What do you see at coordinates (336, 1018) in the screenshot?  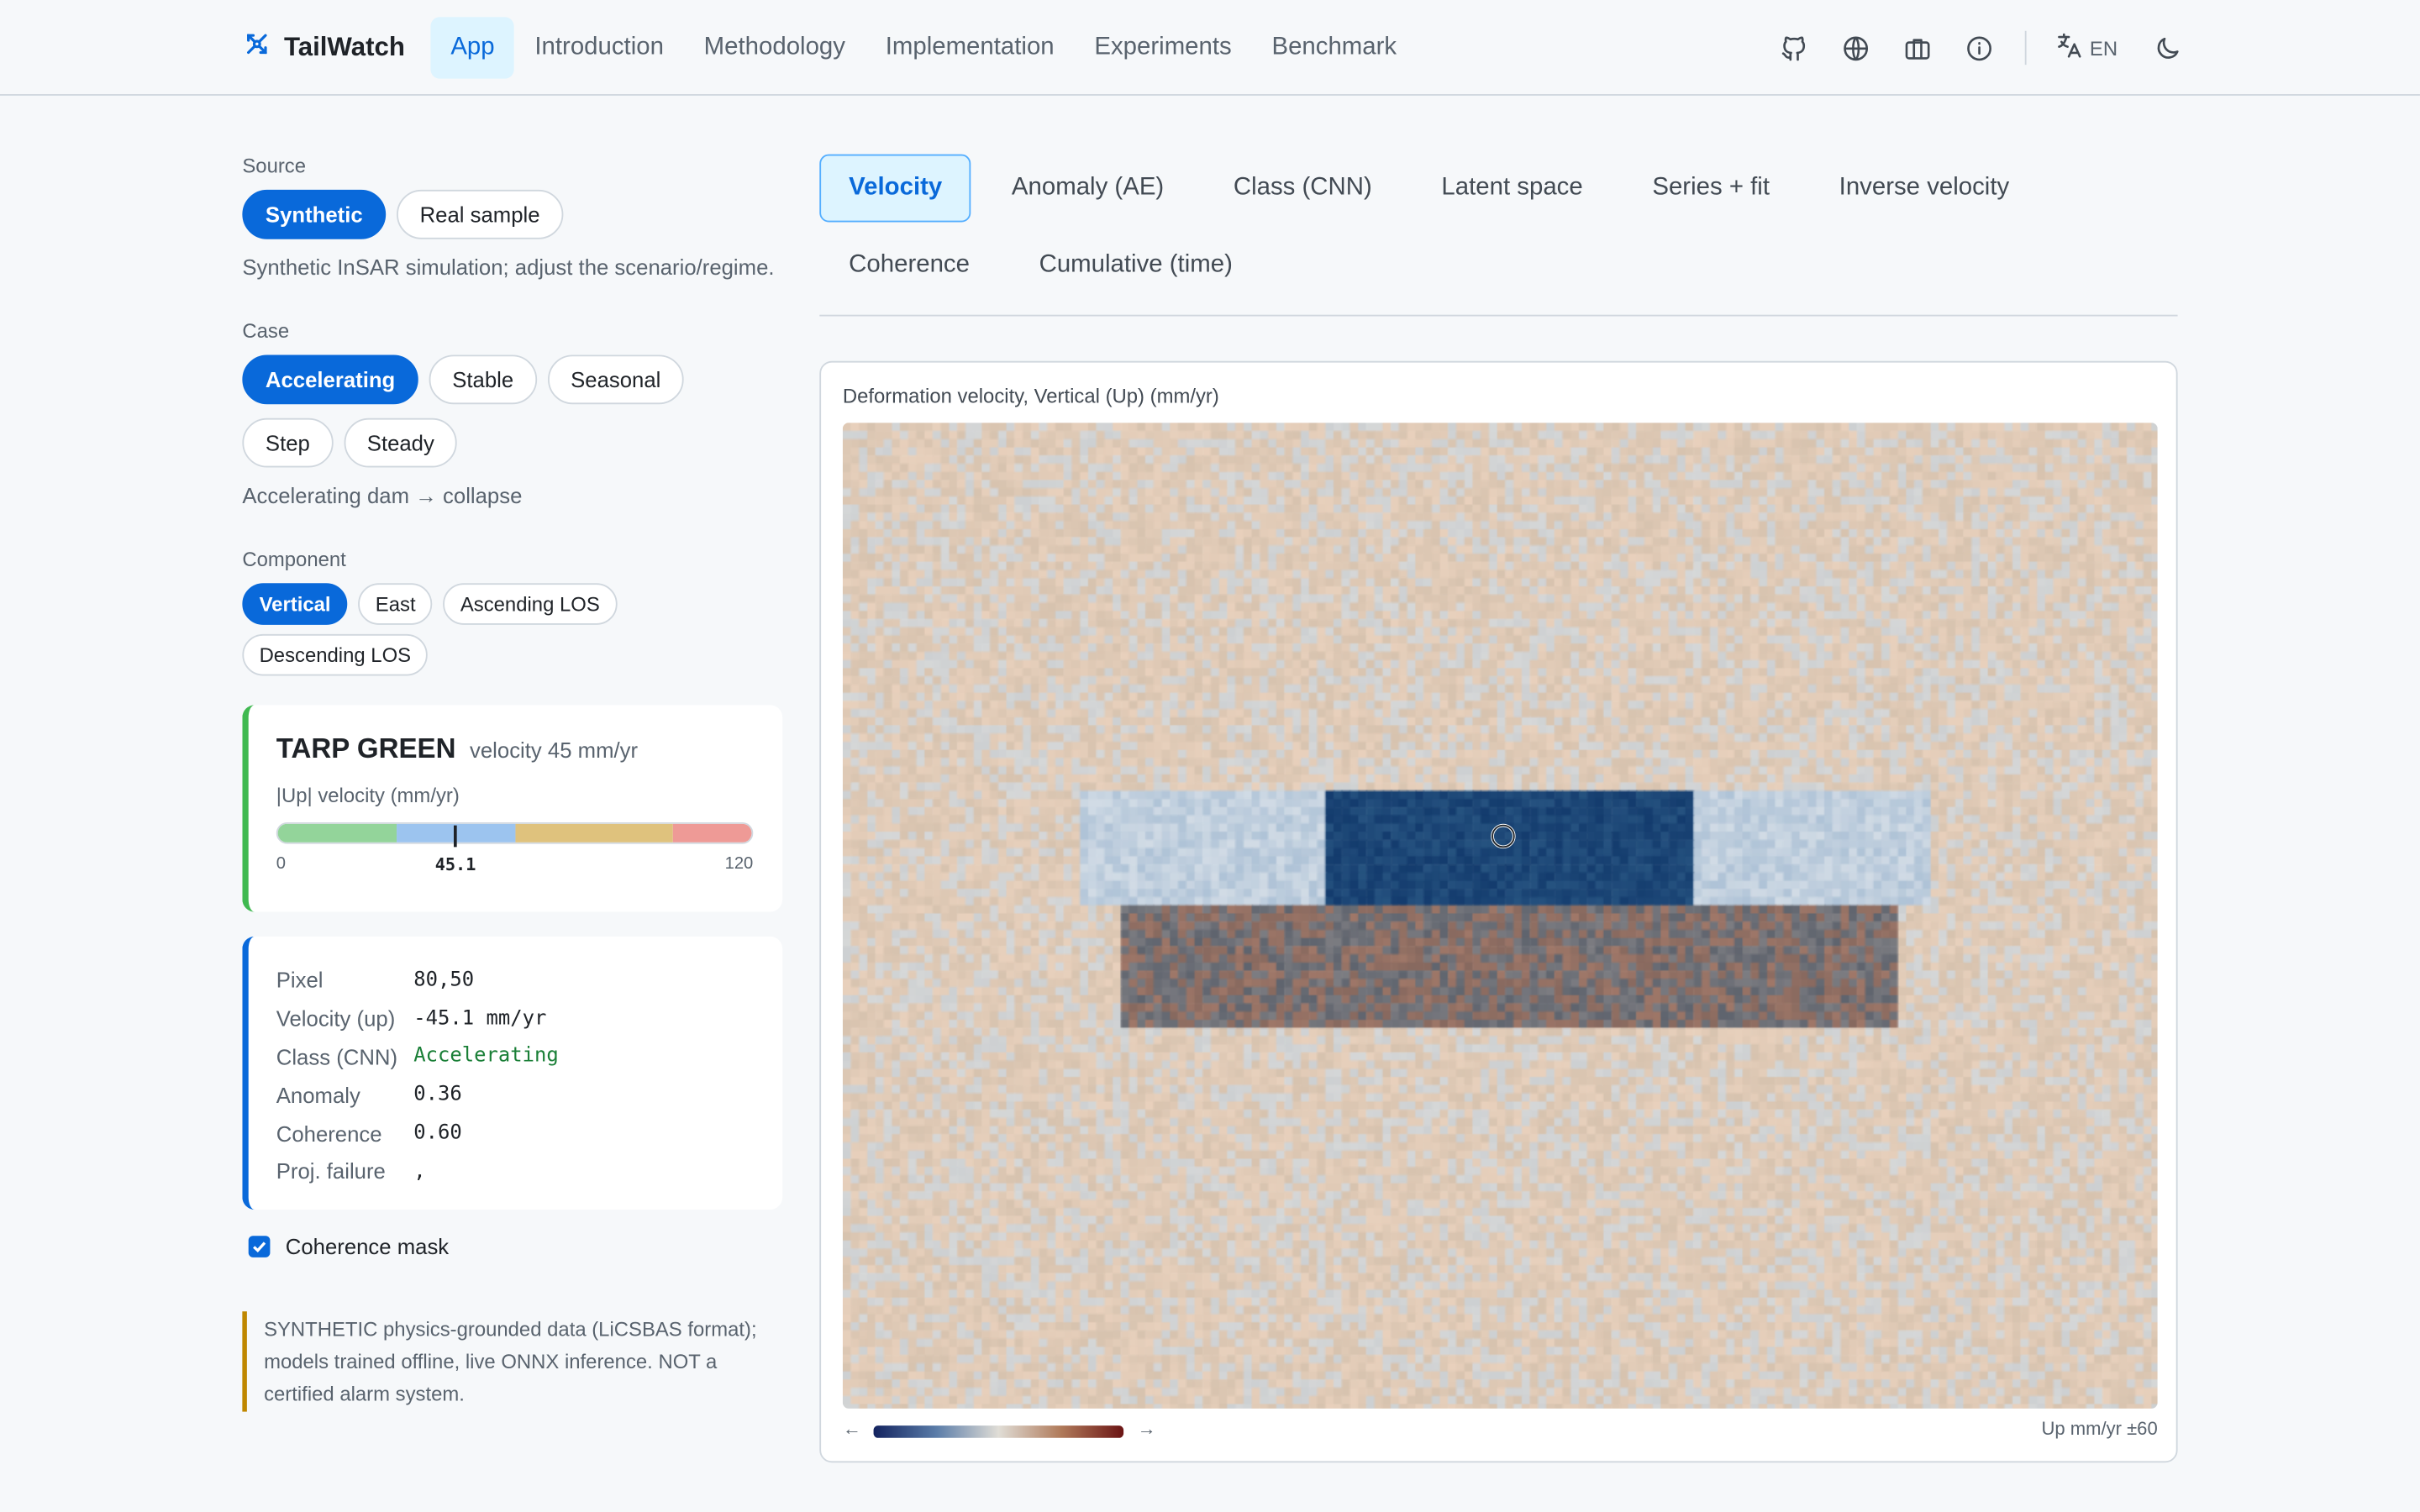 I see `info-key: Velocity (up)` at bounding box center [336, 1018].